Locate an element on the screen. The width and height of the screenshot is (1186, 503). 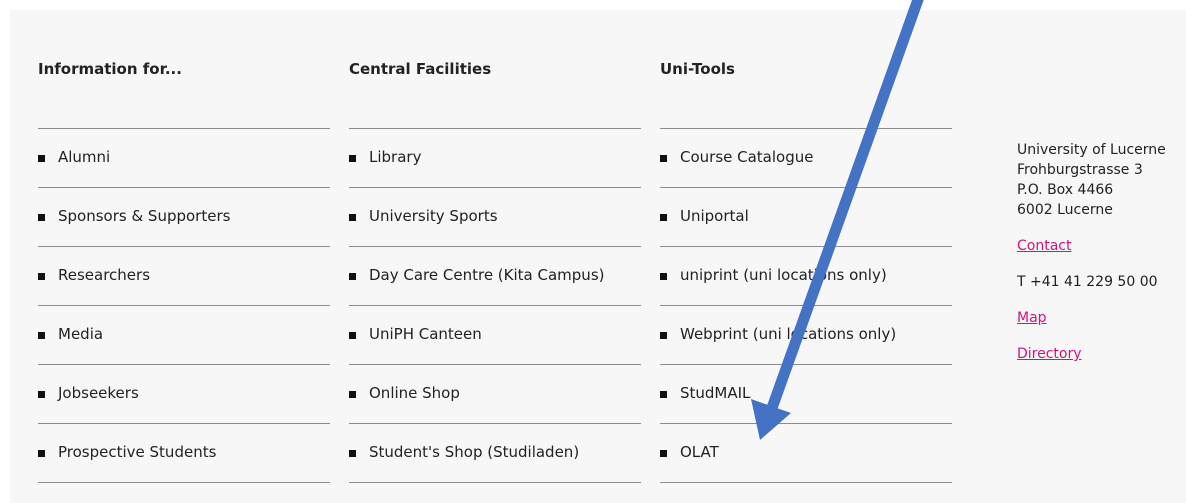
link-label: Sponsors & Supporters is located at coordinates (144, 216).